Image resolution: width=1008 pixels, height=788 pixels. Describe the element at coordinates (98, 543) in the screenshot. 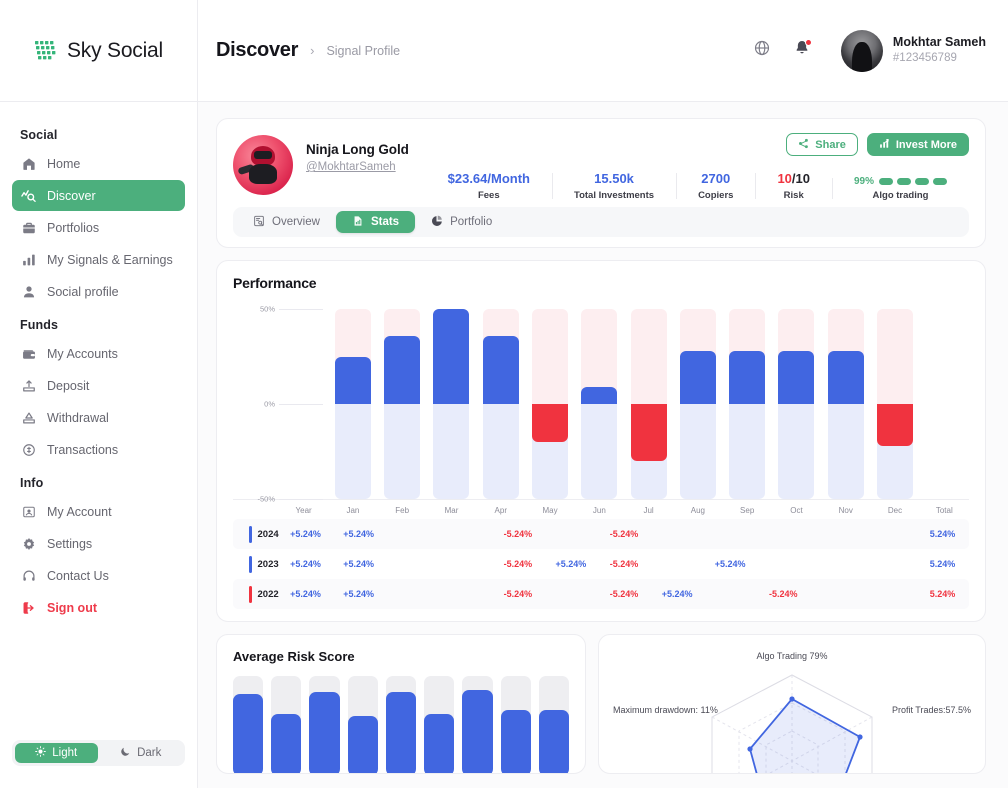

I see `sidebar-item-settings: Settings` at that location.